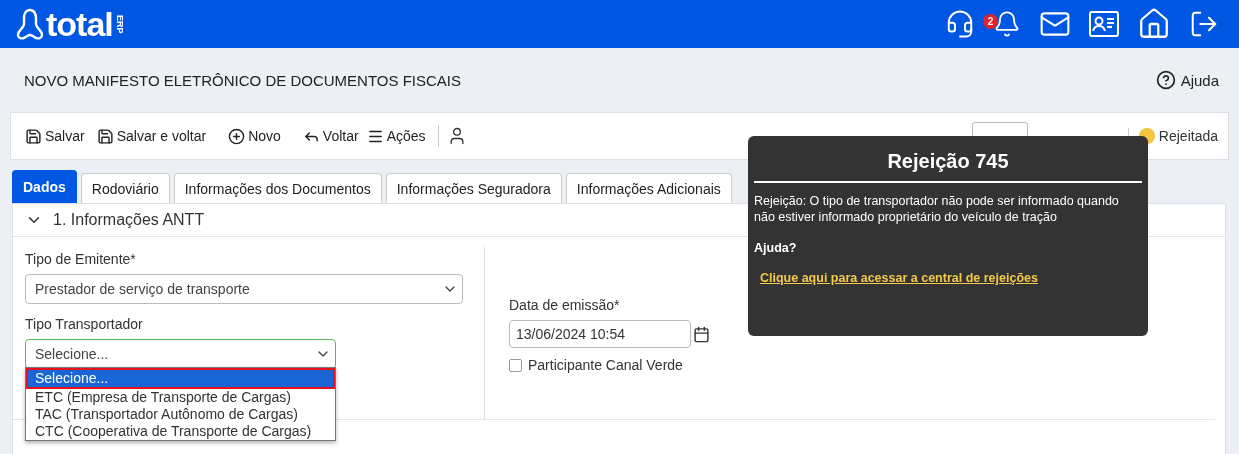 This screenshot has width=1239, height=454. Describe the element at coordinates (30, 24) in the screenshot. I see `logo-icon` at that location.